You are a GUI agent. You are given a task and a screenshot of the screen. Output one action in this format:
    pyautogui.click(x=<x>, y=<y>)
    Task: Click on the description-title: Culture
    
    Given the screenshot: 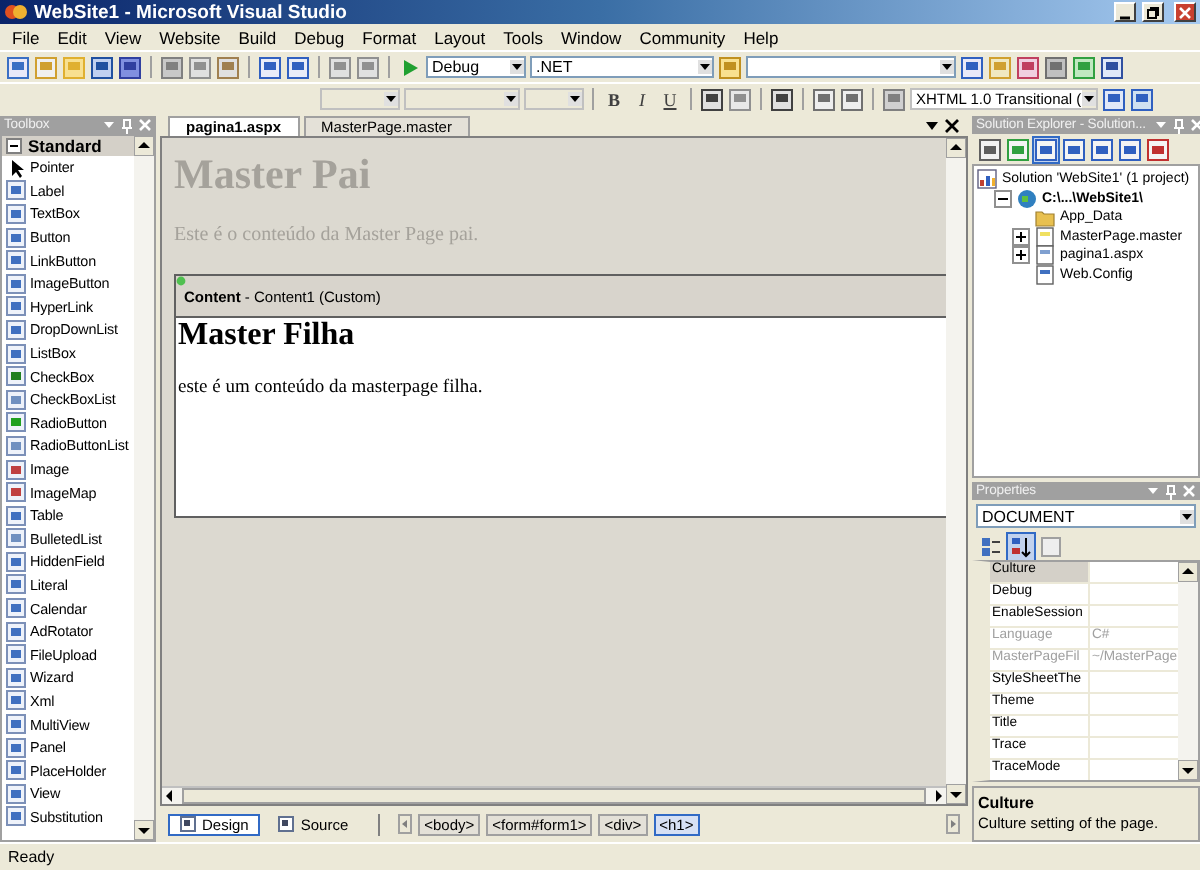 What is the action you would take?
    pyautogui.click(x=1007, y=803)
    